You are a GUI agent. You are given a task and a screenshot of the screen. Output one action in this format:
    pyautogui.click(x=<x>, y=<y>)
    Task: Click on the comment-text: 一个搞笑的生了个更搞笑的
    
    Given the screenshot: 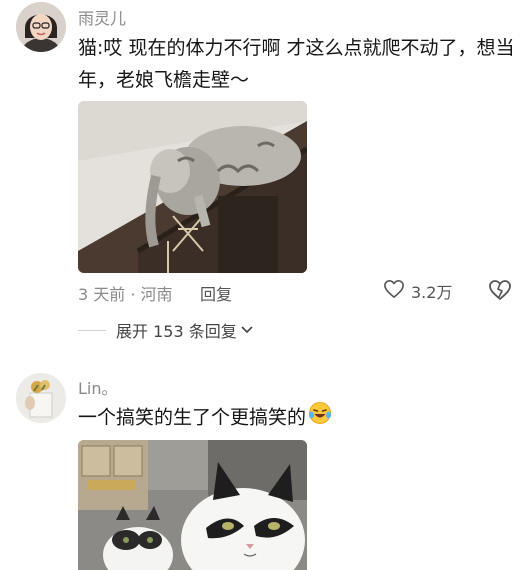 What is the action you would take?
    pyautogui.click(x=298, y=418)
    